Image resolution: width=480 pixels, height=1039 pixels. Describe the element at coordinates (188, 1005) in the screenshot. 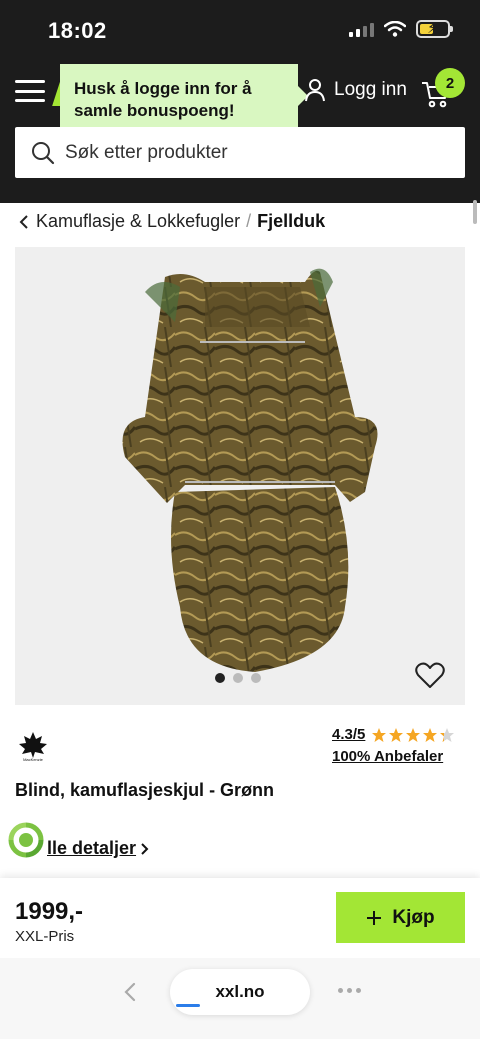

I see `page-load-progress` at that location.